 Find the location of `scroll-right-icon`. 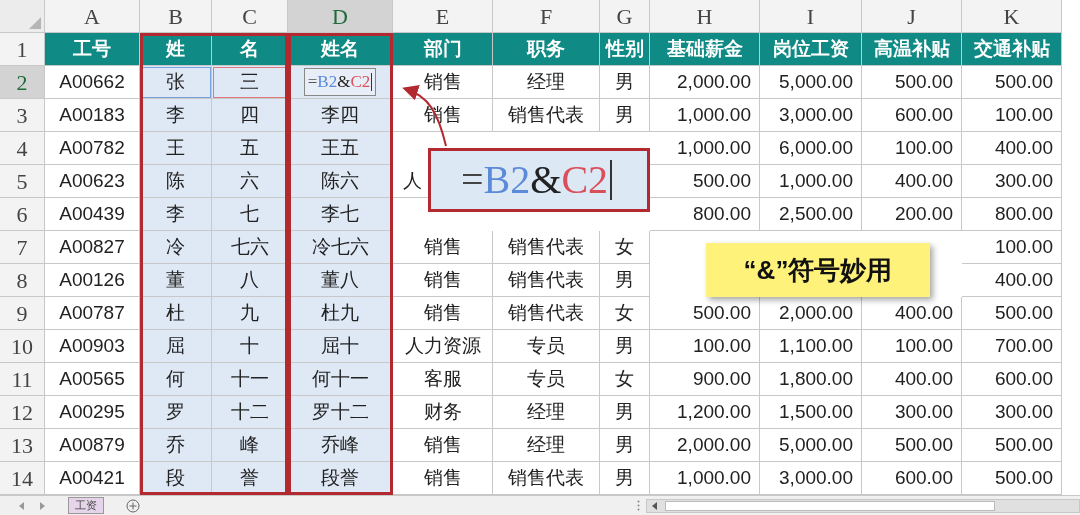

scroll-right-icon is located at coordinates (42, 505).